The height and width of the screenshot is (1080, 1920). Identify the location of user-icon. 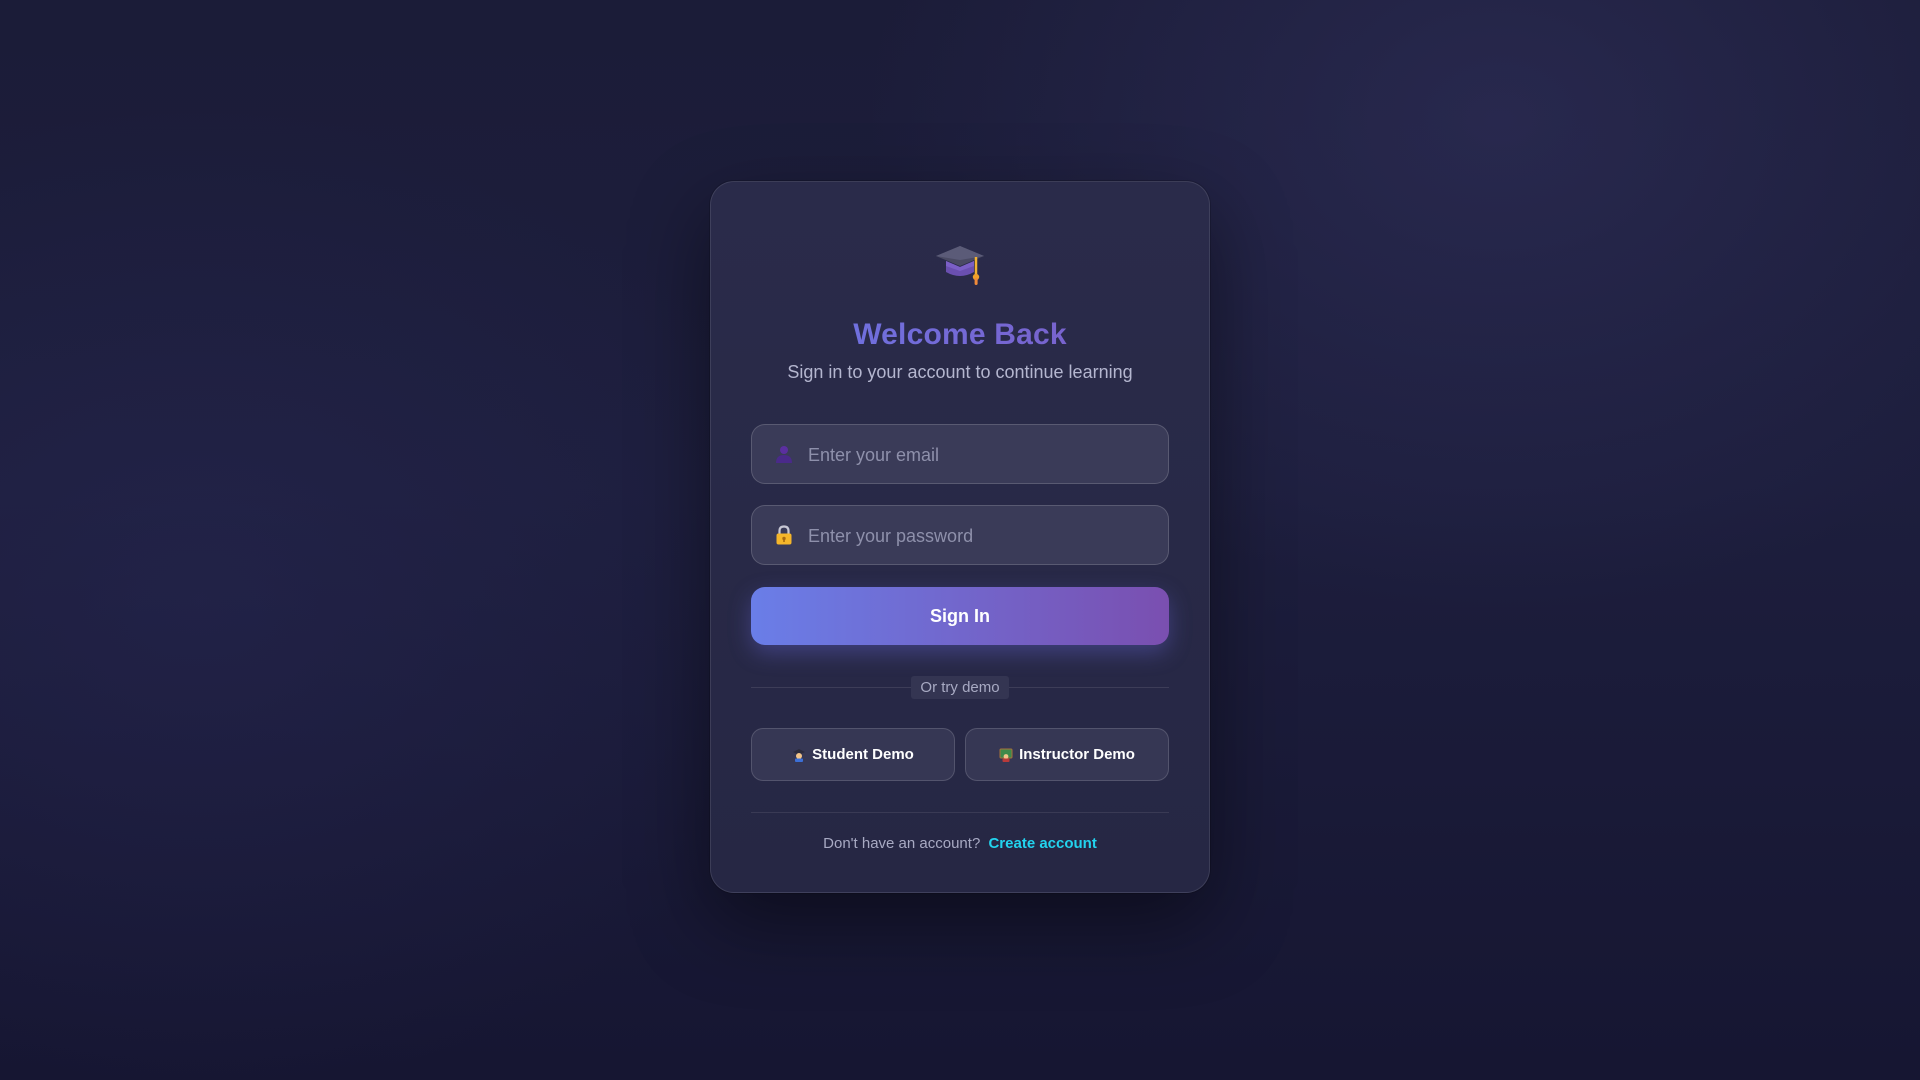
(784, 454).